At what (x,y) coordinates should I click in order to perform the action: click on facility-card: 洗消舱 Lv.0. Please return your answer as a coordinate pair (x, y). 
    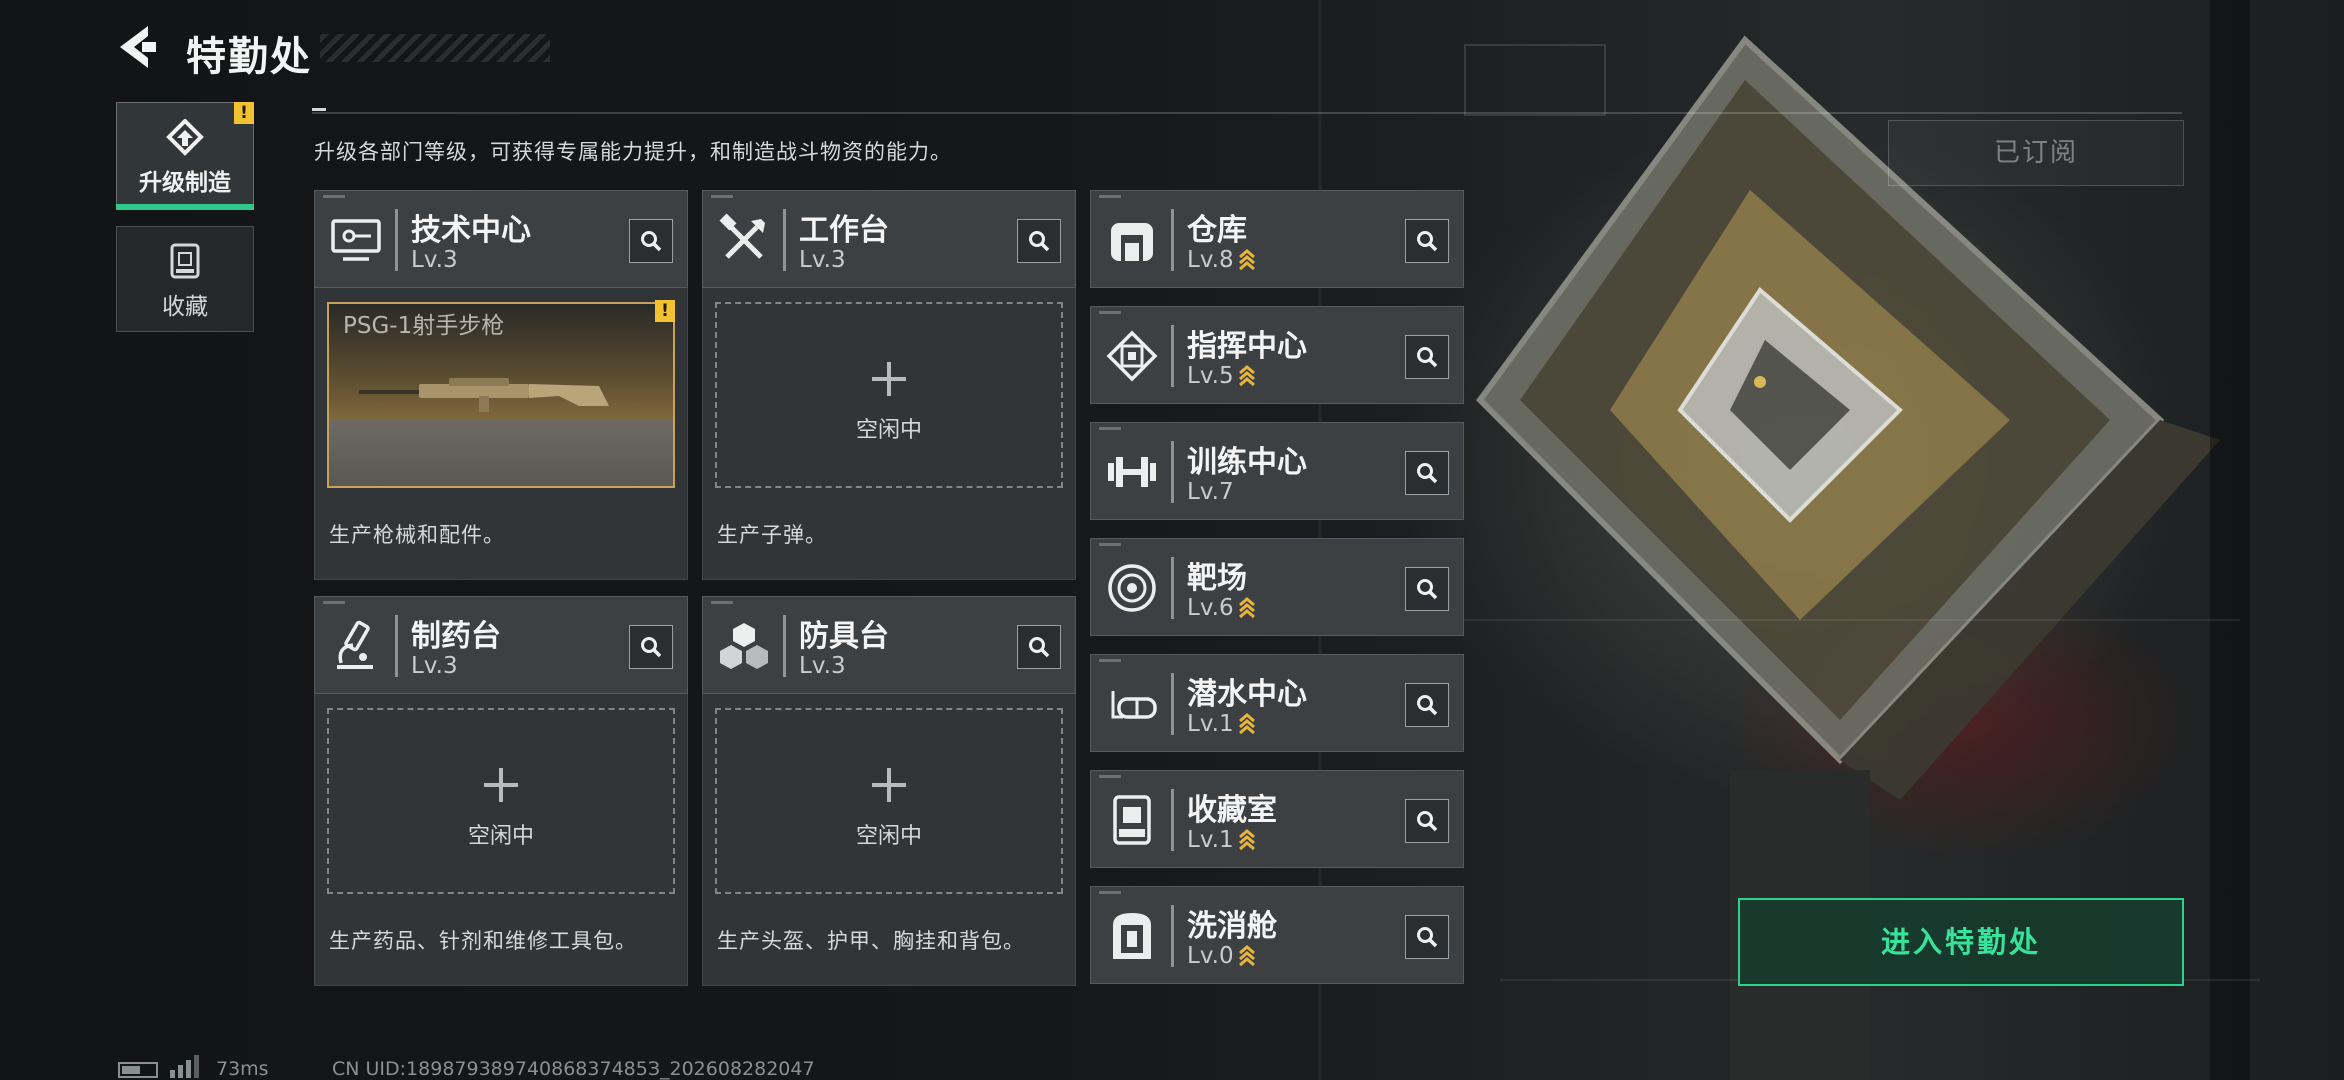
    Looking at the image, I should click on (1277, 935).